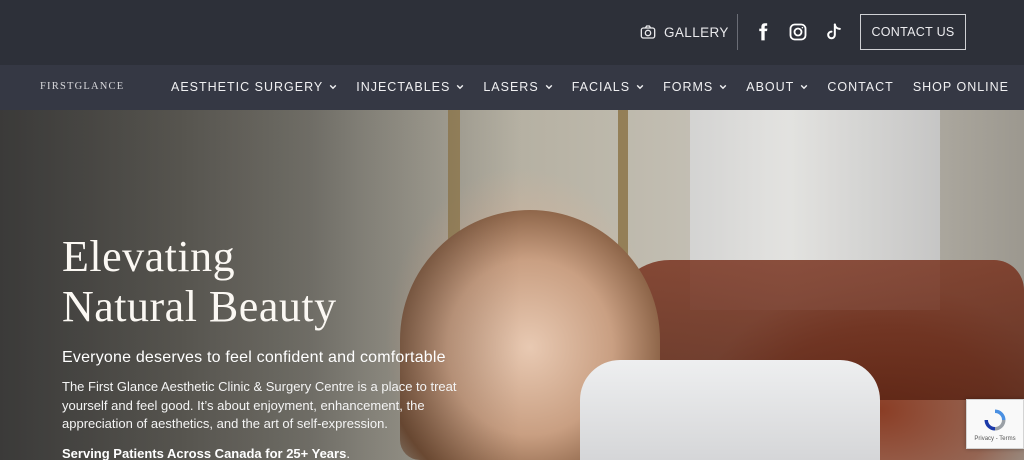 The height and width of the screenshot is (460, 1024). Describe the element at coordinates (601, 87) in the screenshot. I see `nav-item-label: FACIALS` at that location.